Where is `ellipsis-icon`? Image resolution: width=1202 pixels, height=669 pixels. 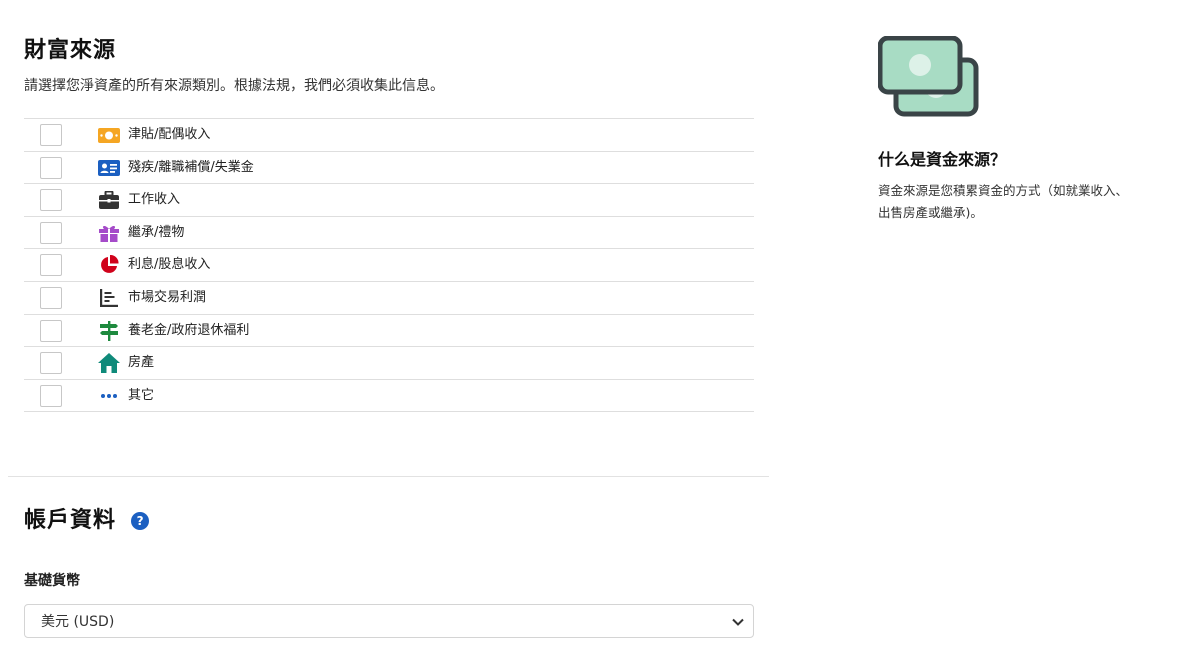
ellipsis-icon is located at coordinates (109, 396).